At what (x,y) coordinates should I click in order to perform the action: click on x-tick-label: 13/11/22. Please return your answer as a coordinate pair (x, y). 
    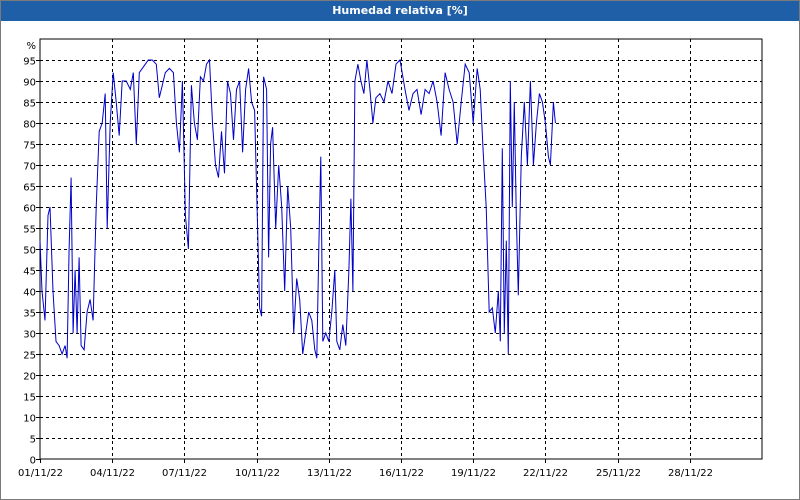
    Looking at the image, I should click on (329, 473).